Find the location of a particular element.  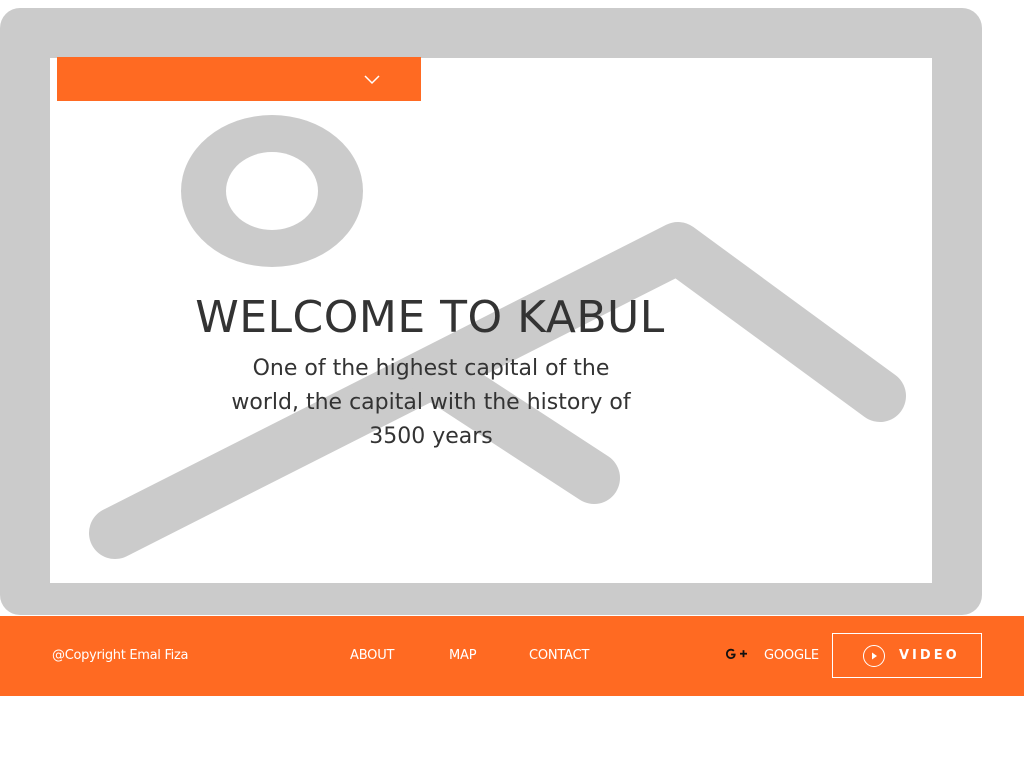

nav-link-contact: CONTACT is located at coordinates (559, 655).